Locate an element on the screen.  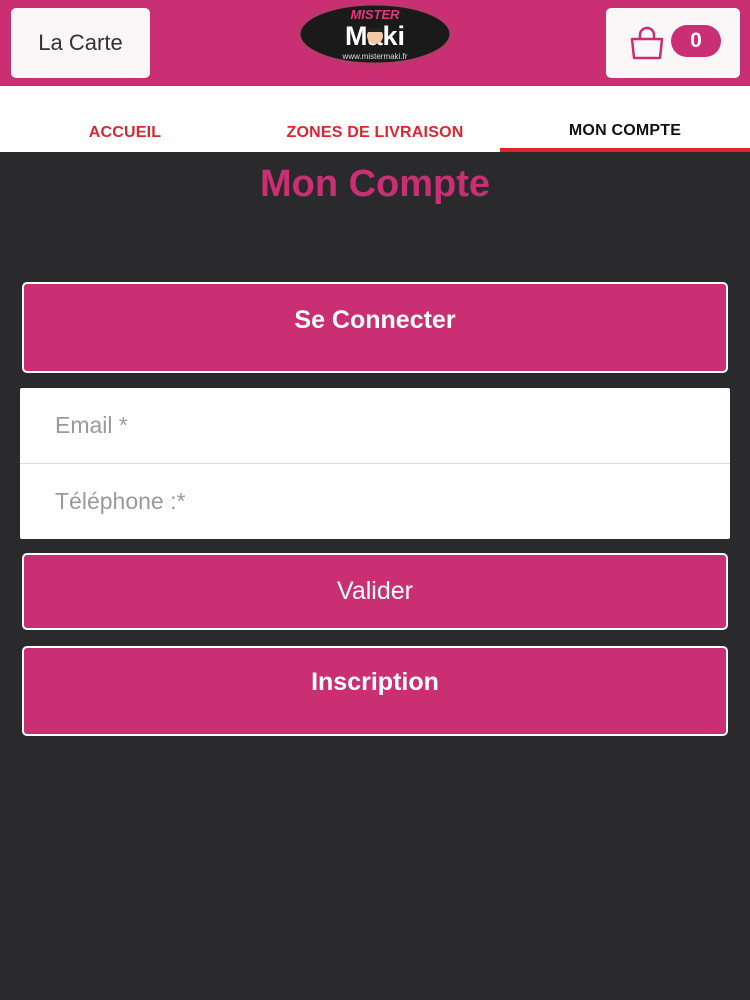
se-connecter-button: Se Connecter is located at coordinates (375, 327).